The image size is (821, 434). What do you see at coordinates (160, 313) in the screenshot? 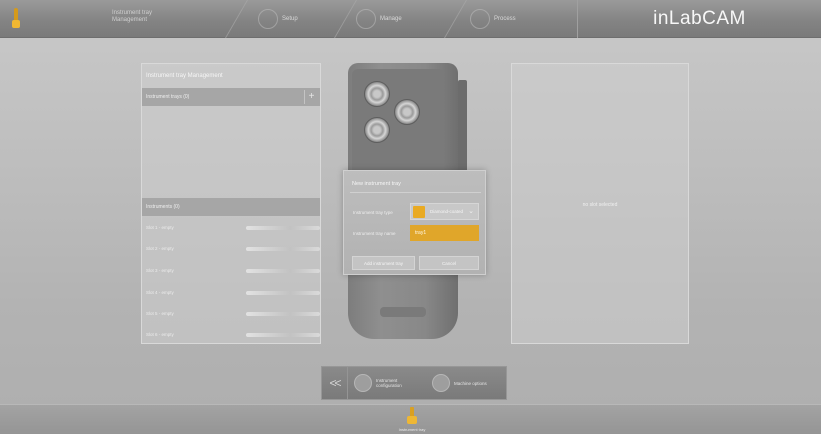
I see `slot-label: Slot 5 - empty` at bounding box center [160, 313].